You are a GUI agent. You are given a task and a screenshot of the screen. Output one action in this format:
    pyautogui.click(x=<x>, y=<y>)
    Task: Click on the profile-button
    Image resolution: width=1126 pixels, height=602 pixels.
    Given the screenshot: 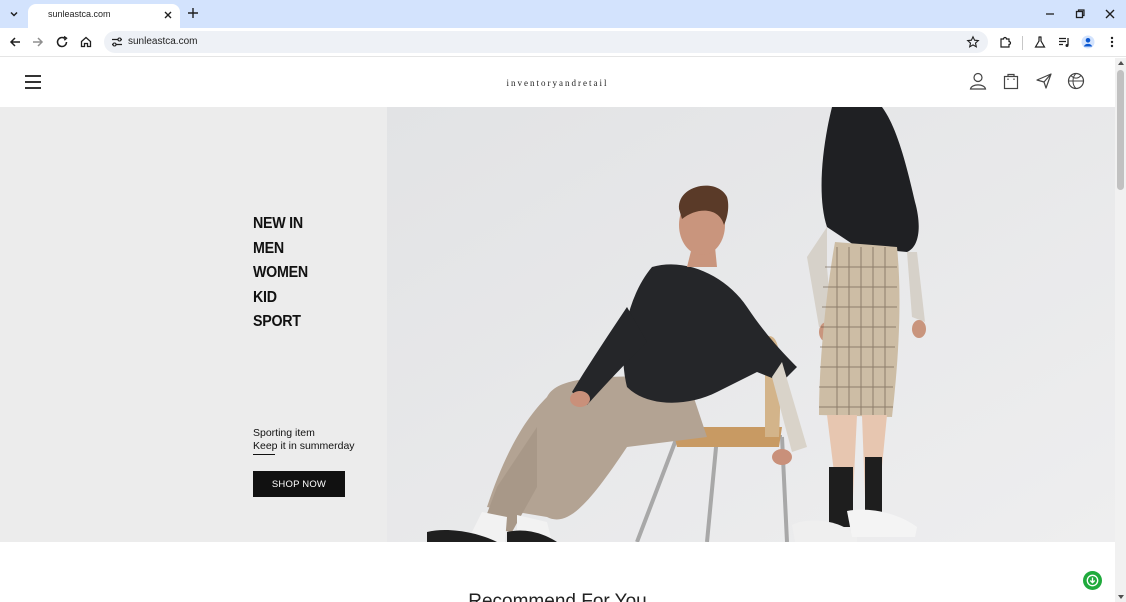 What is the action you would take?
    pyautogui.click(x=1088, y=42)
    